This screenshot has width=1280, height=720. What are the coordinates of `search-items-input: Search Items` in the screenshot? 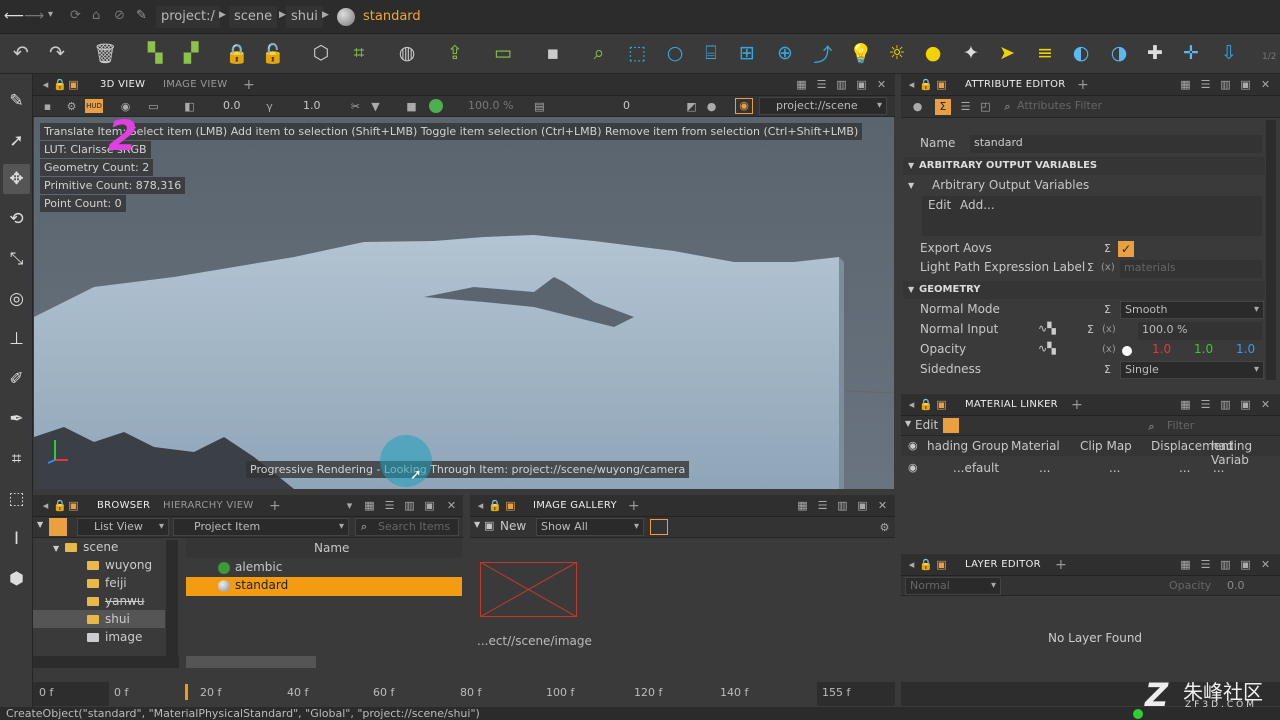 It's located at (407, 527).